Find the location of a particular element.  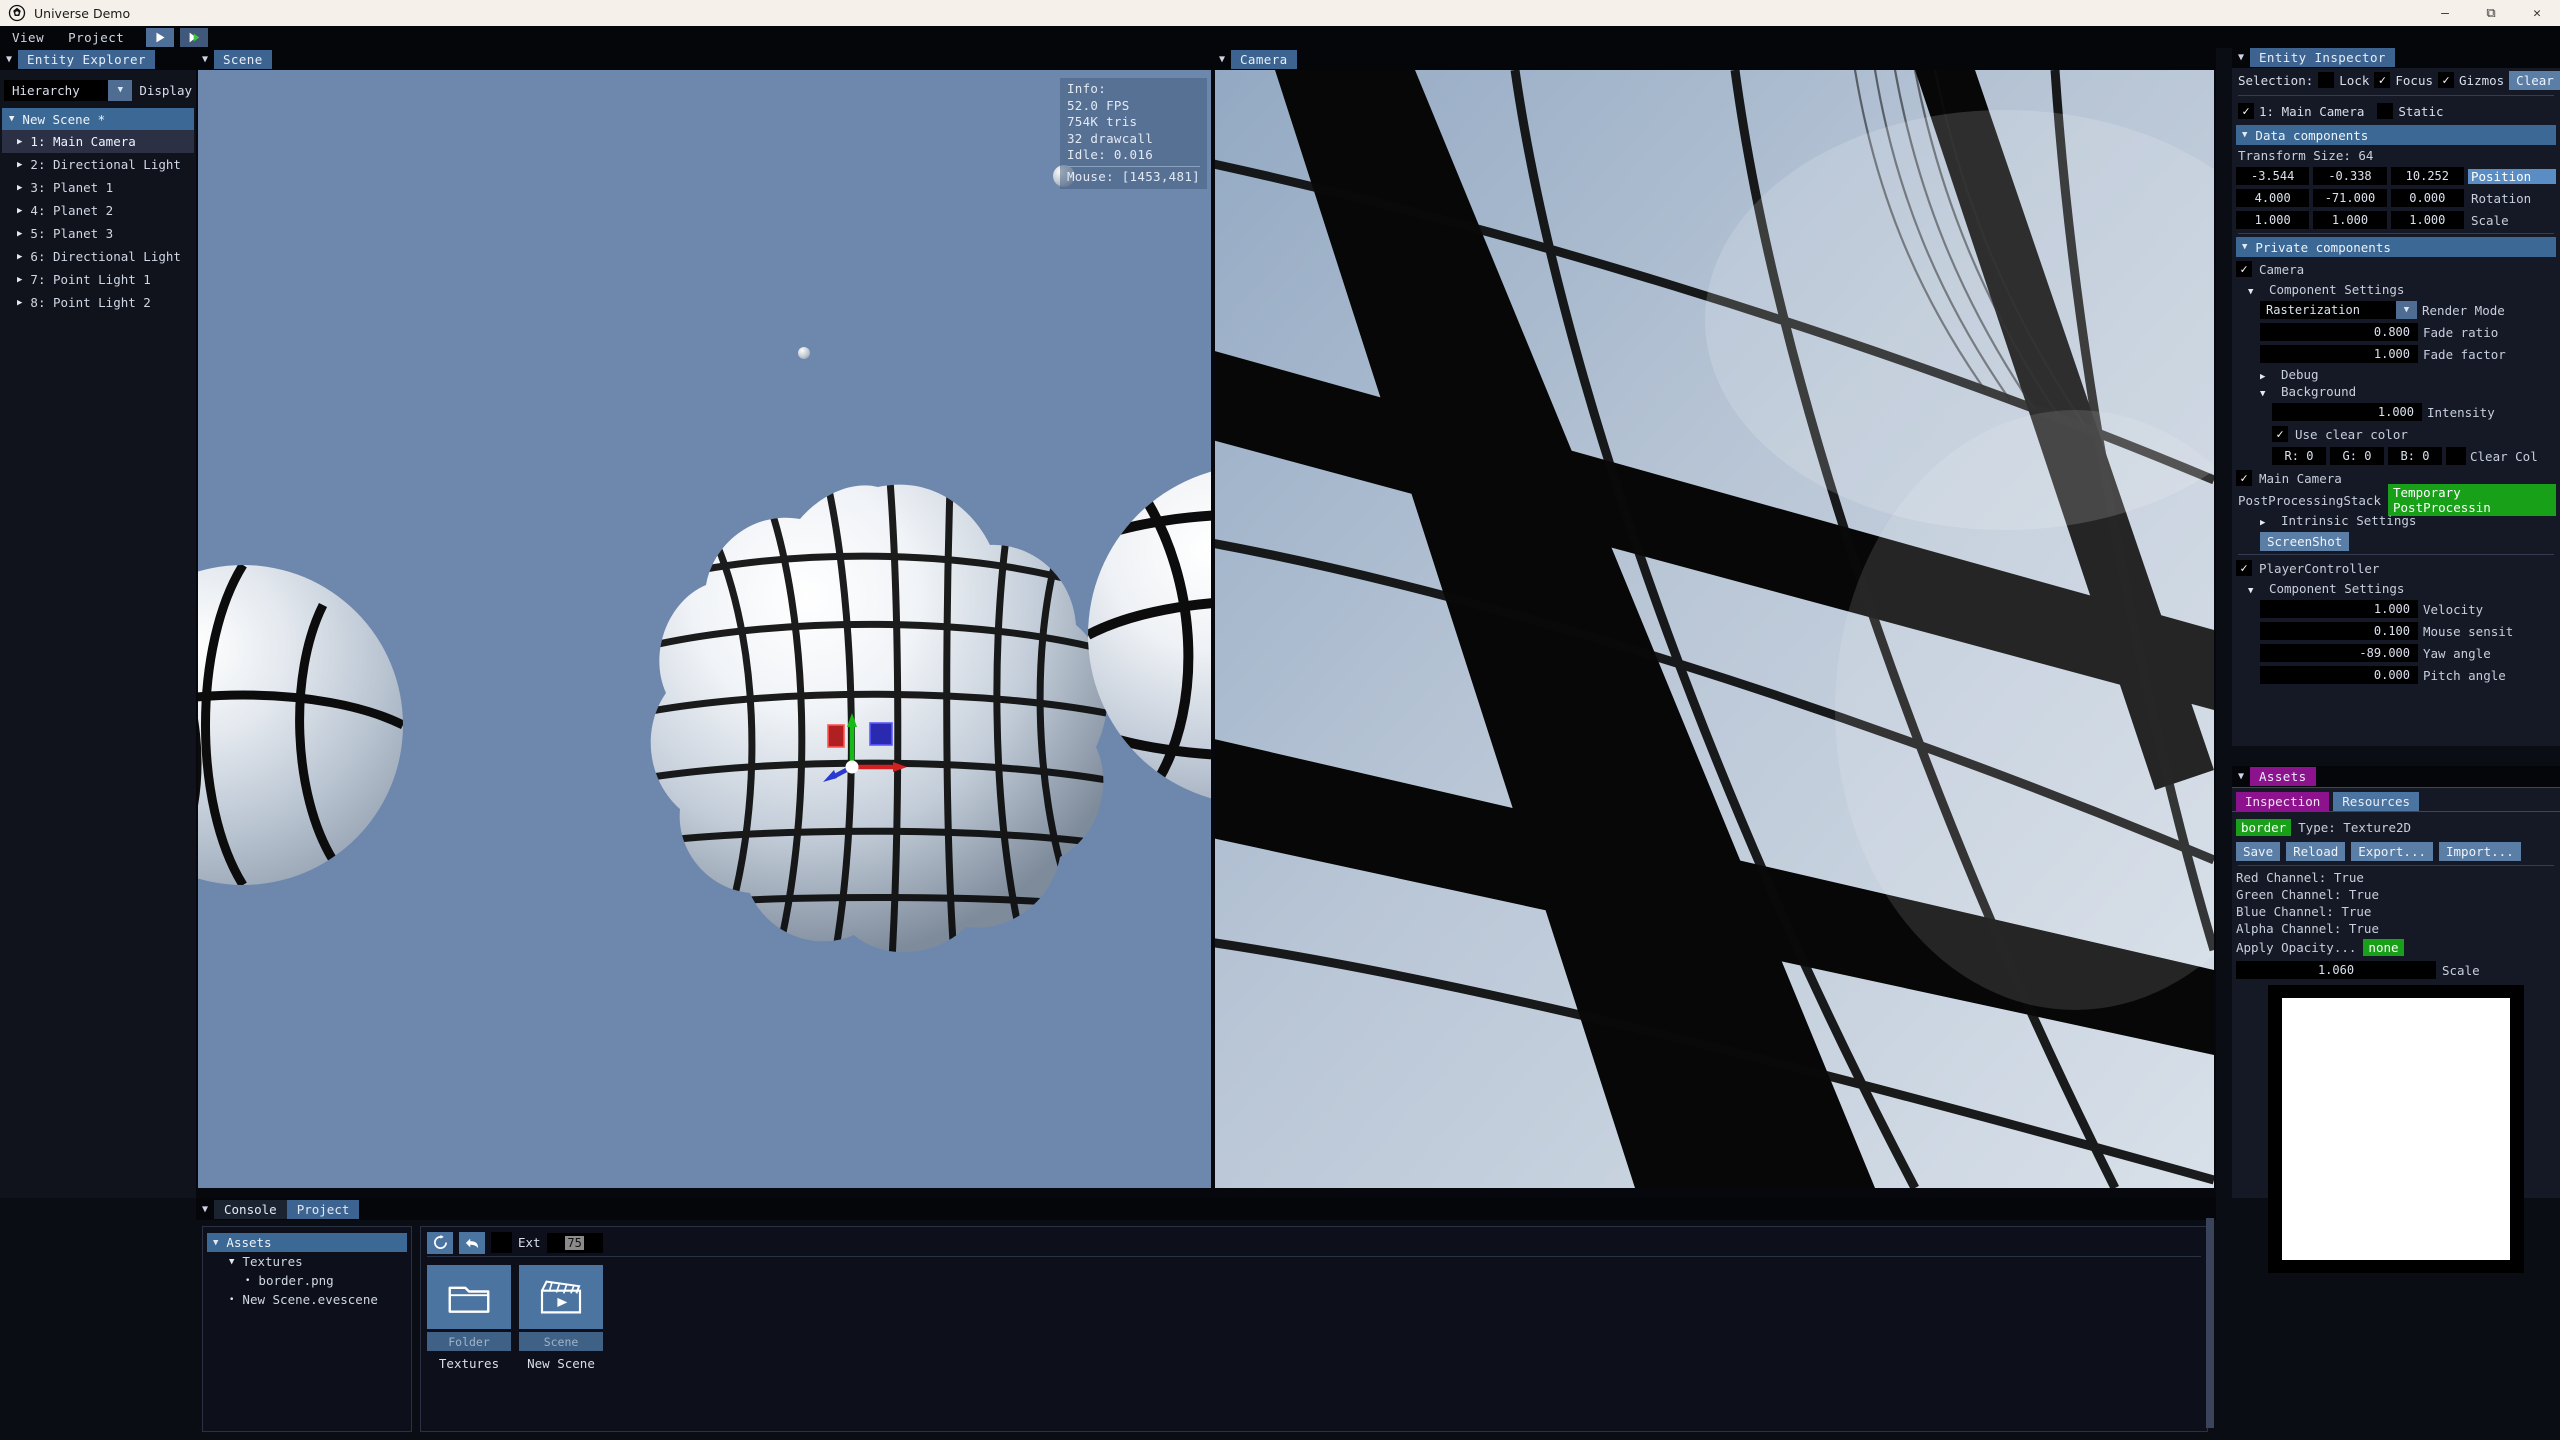

apply-opacity-value: none is located at coordinates (2383, 947).